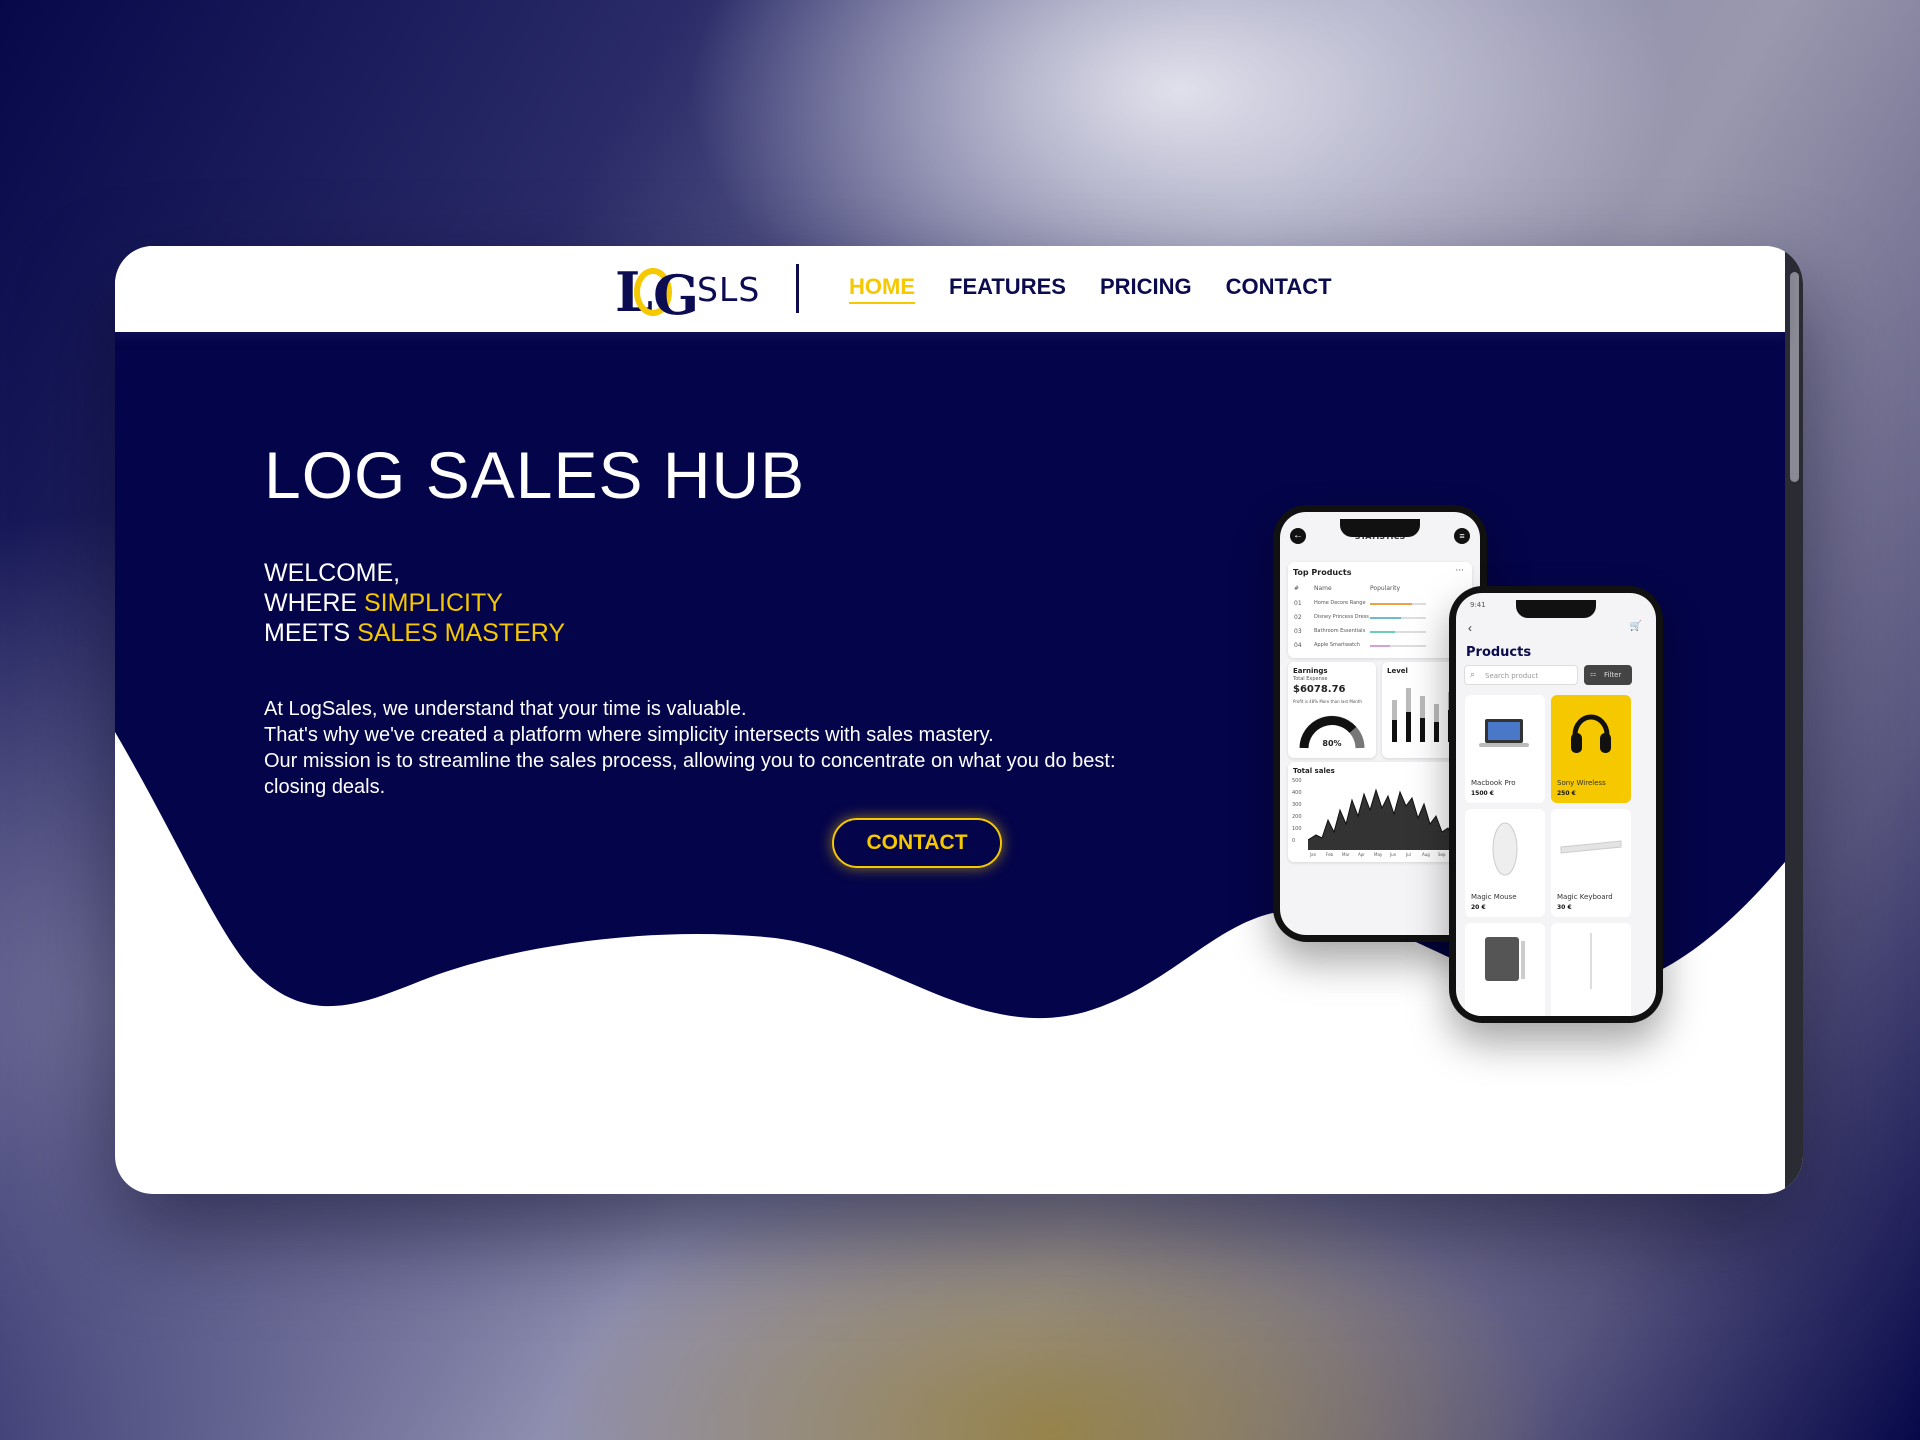 Image resolution: width=1920 pixels, height=1440 pixels. I want to click on gauge-value: 80%, so click(1332, 743).